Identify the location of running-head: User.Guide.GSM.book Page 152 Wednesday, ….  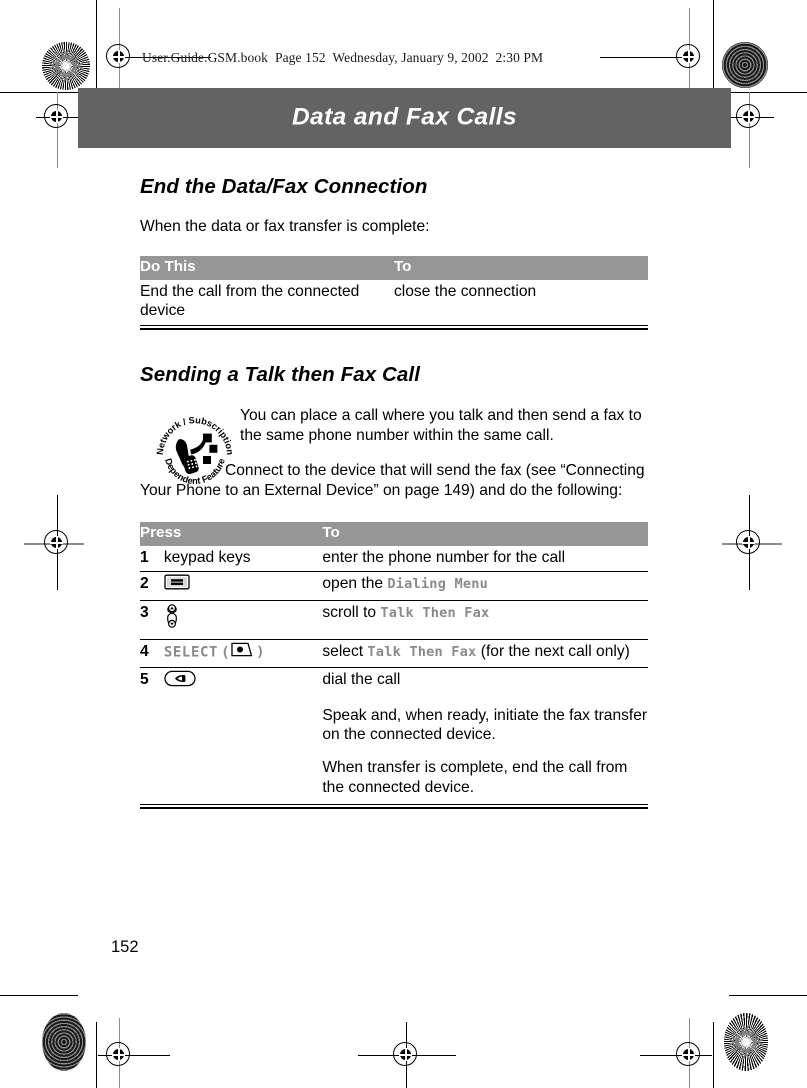
(343, 57).